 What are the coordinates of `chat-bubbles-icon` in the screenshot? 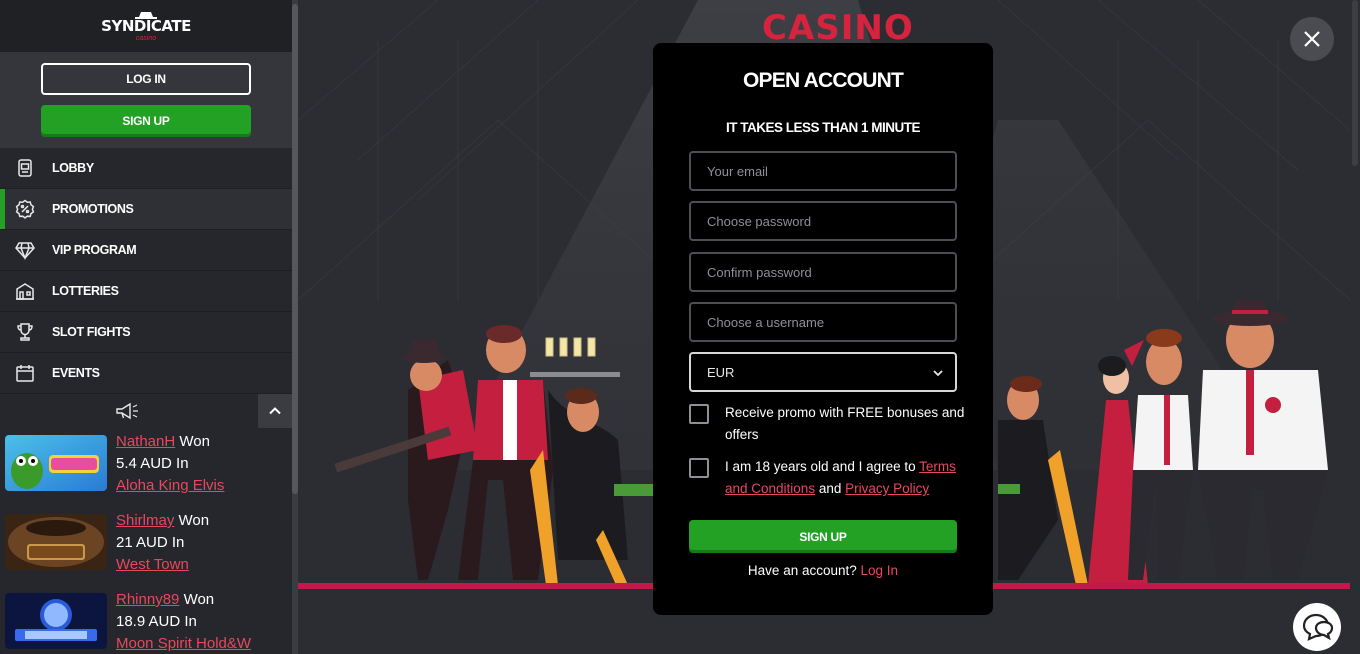 It's located at (1318, 627).